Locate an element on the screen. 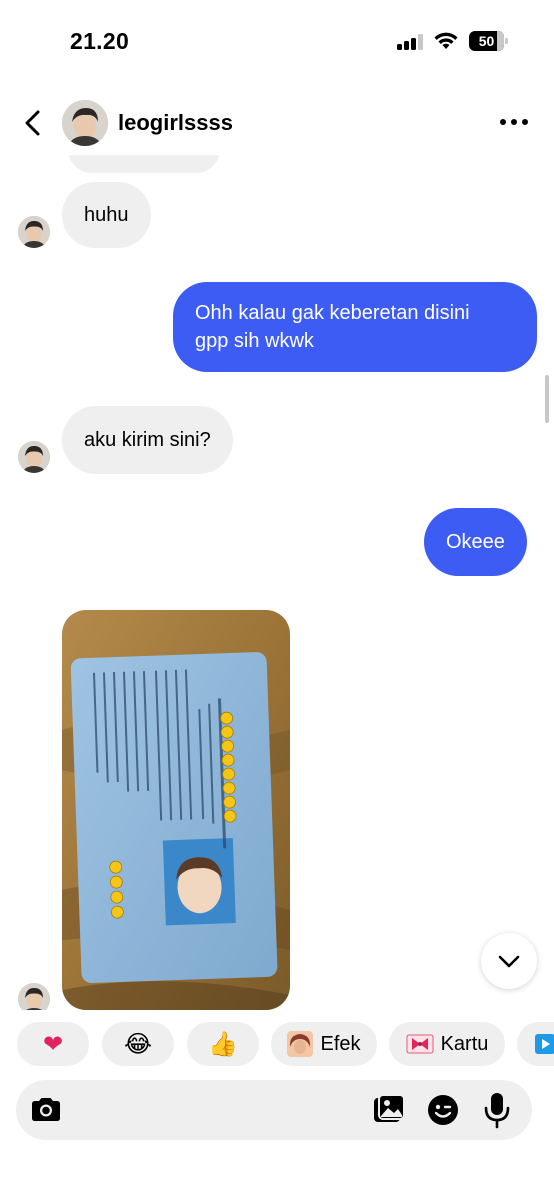 This screenshot has width=554, height=1200. heart-reaction-button: ❤ is located at coordinates (53, 1044).